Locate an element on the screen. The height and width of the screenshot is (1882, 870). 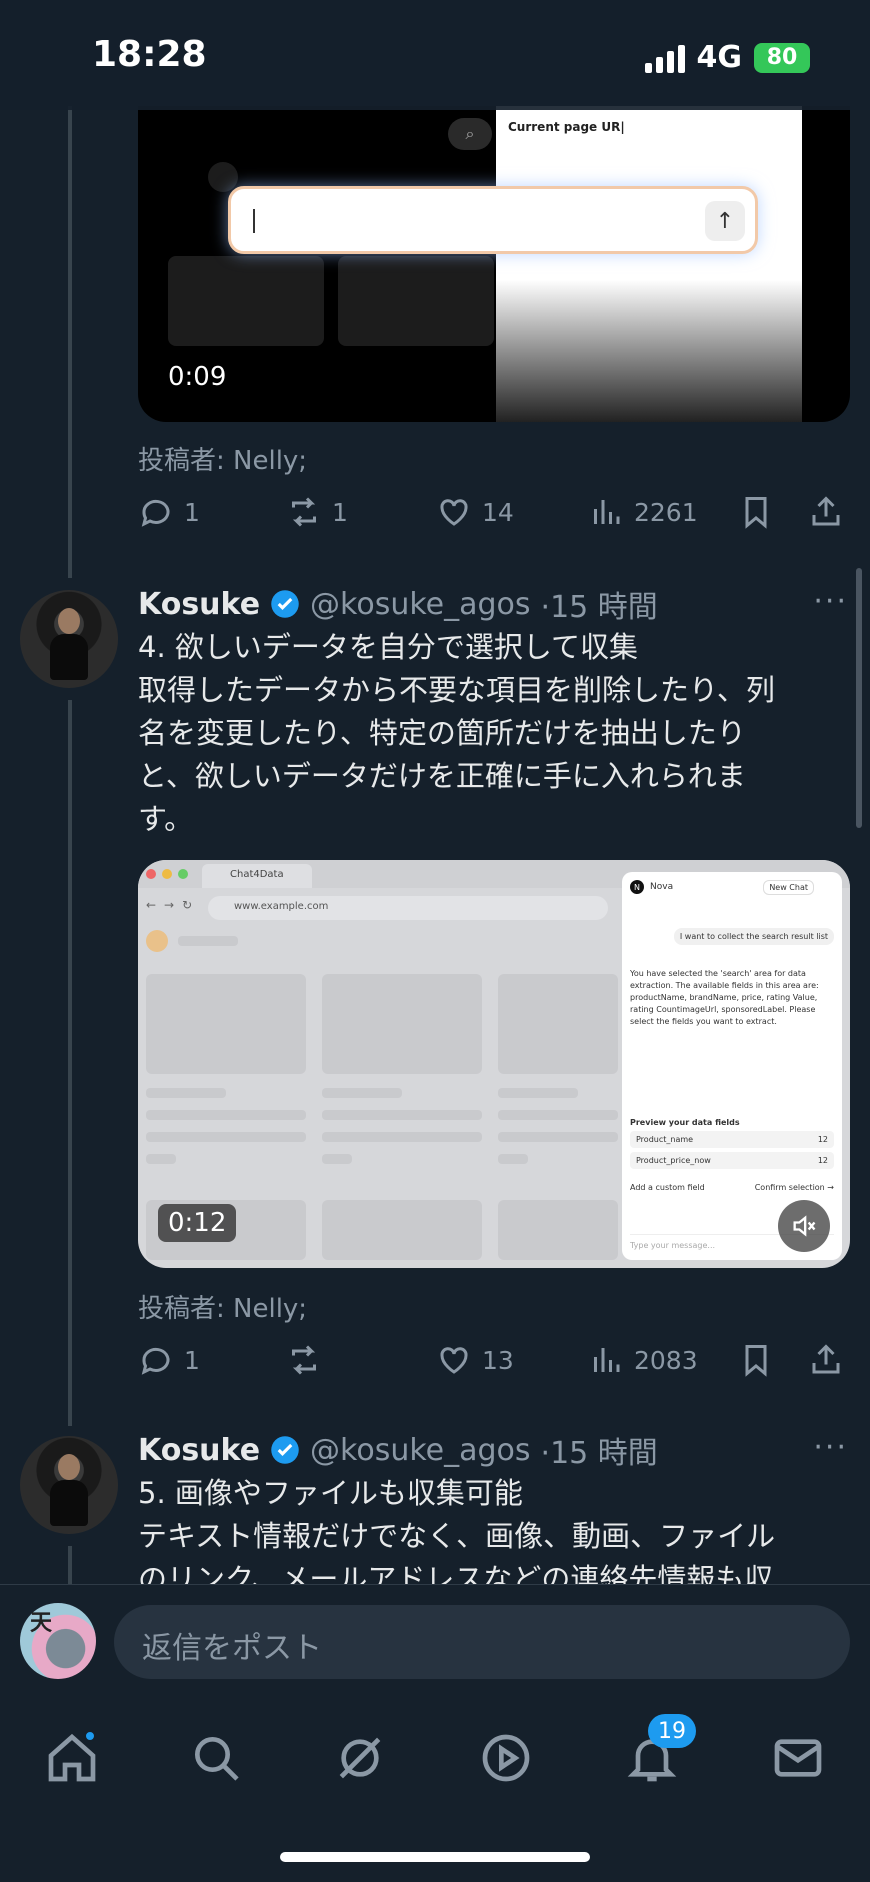
scrollbar is located at coordinates (859, 698).